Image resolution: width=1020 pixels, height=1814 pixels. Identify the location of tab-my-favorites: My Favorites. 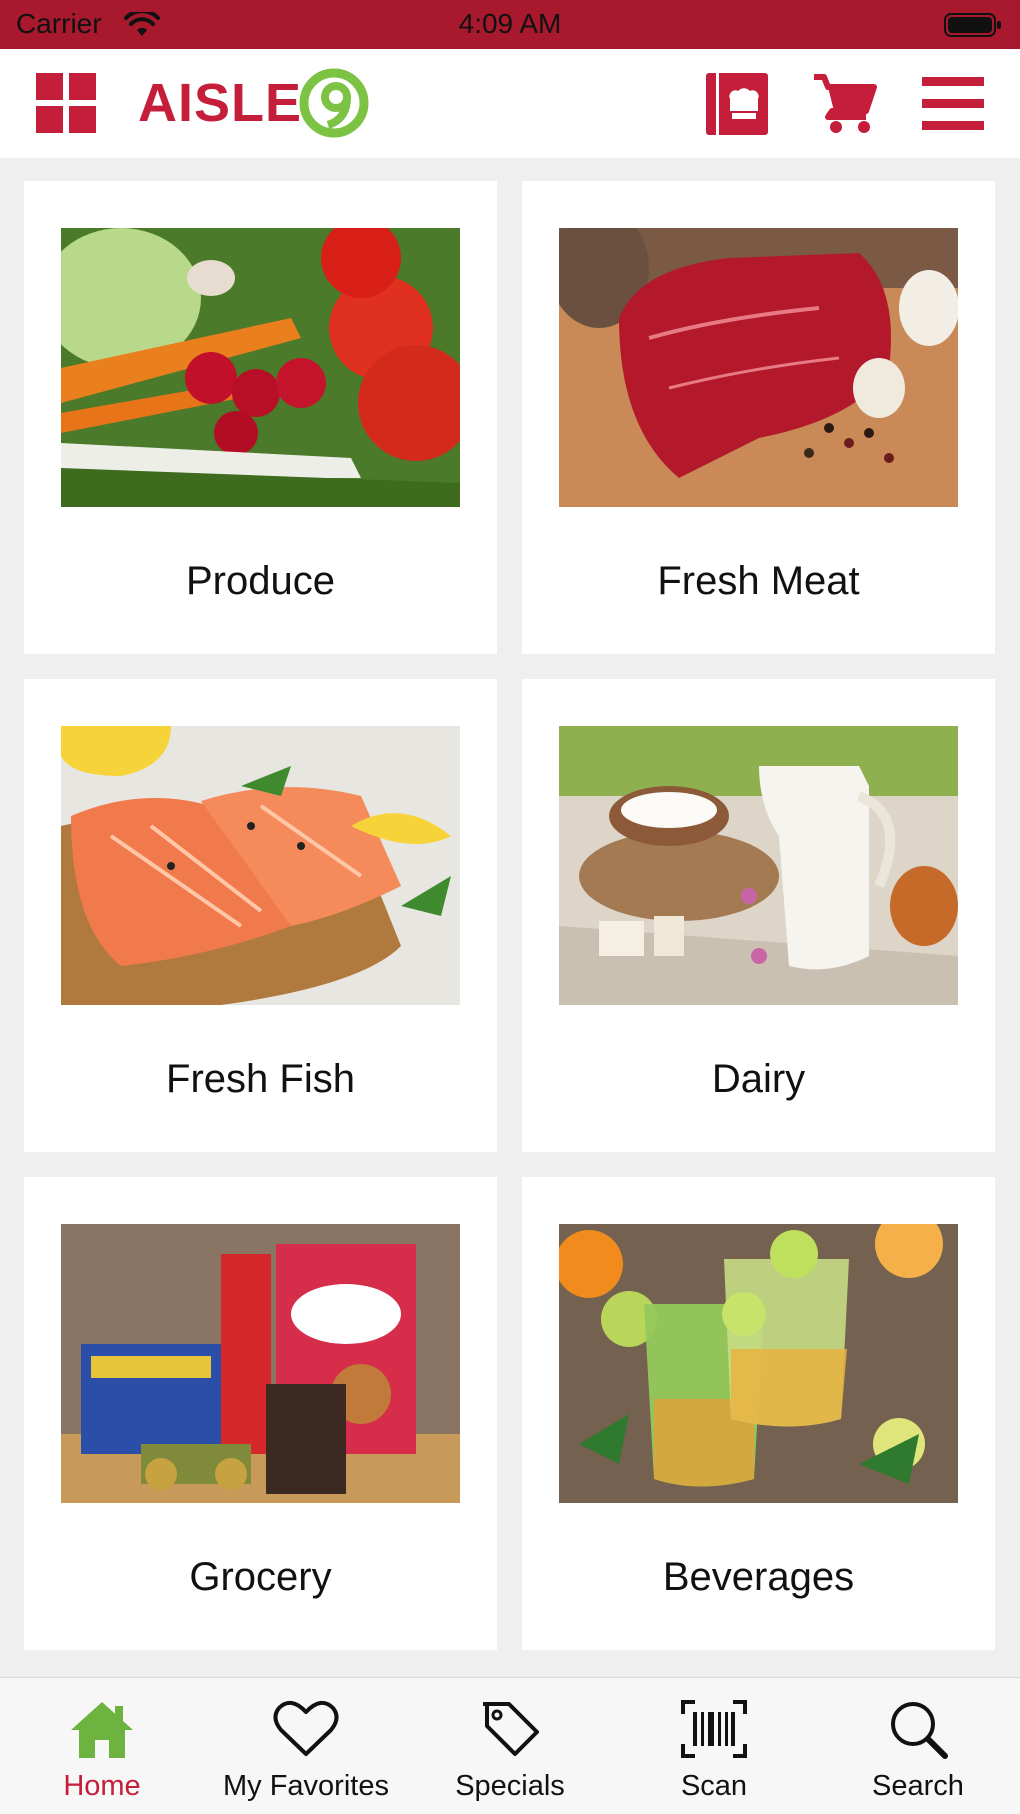
(306, 1746).